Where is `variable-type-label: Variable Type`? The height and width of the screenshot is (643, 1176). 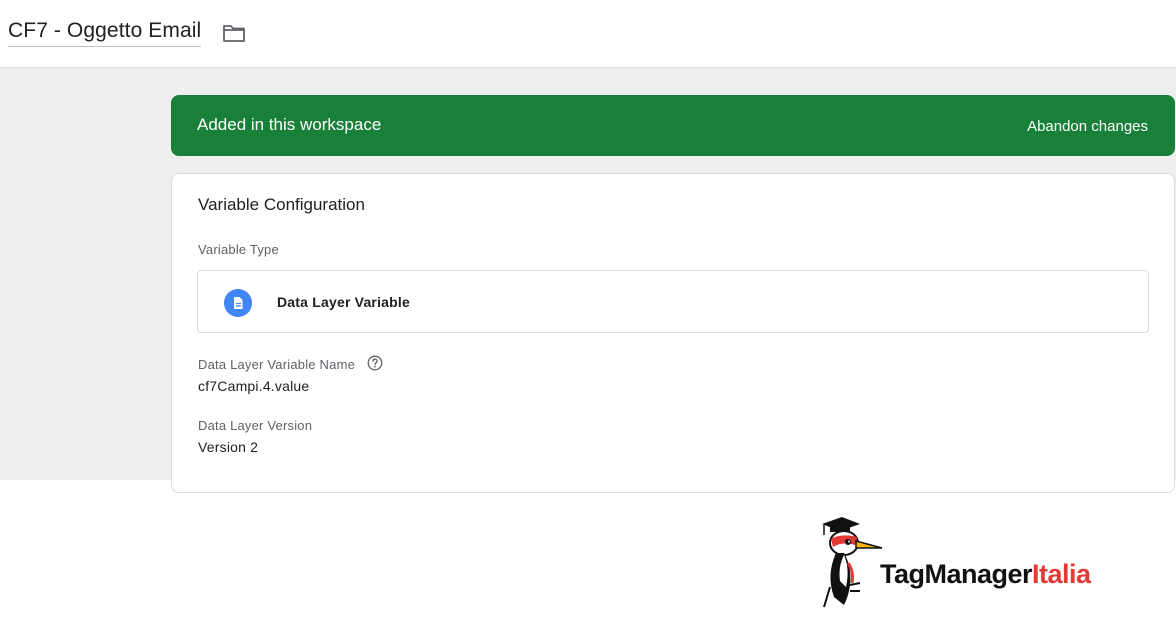 variable-type-label: Variable Type is located at coordinates (238, 249).